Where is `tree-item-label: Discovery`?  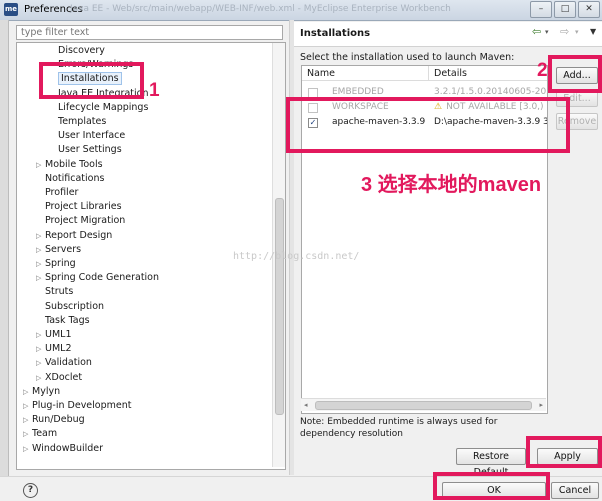
tree-item-label: Discovery is located at coordinates (81, 50).